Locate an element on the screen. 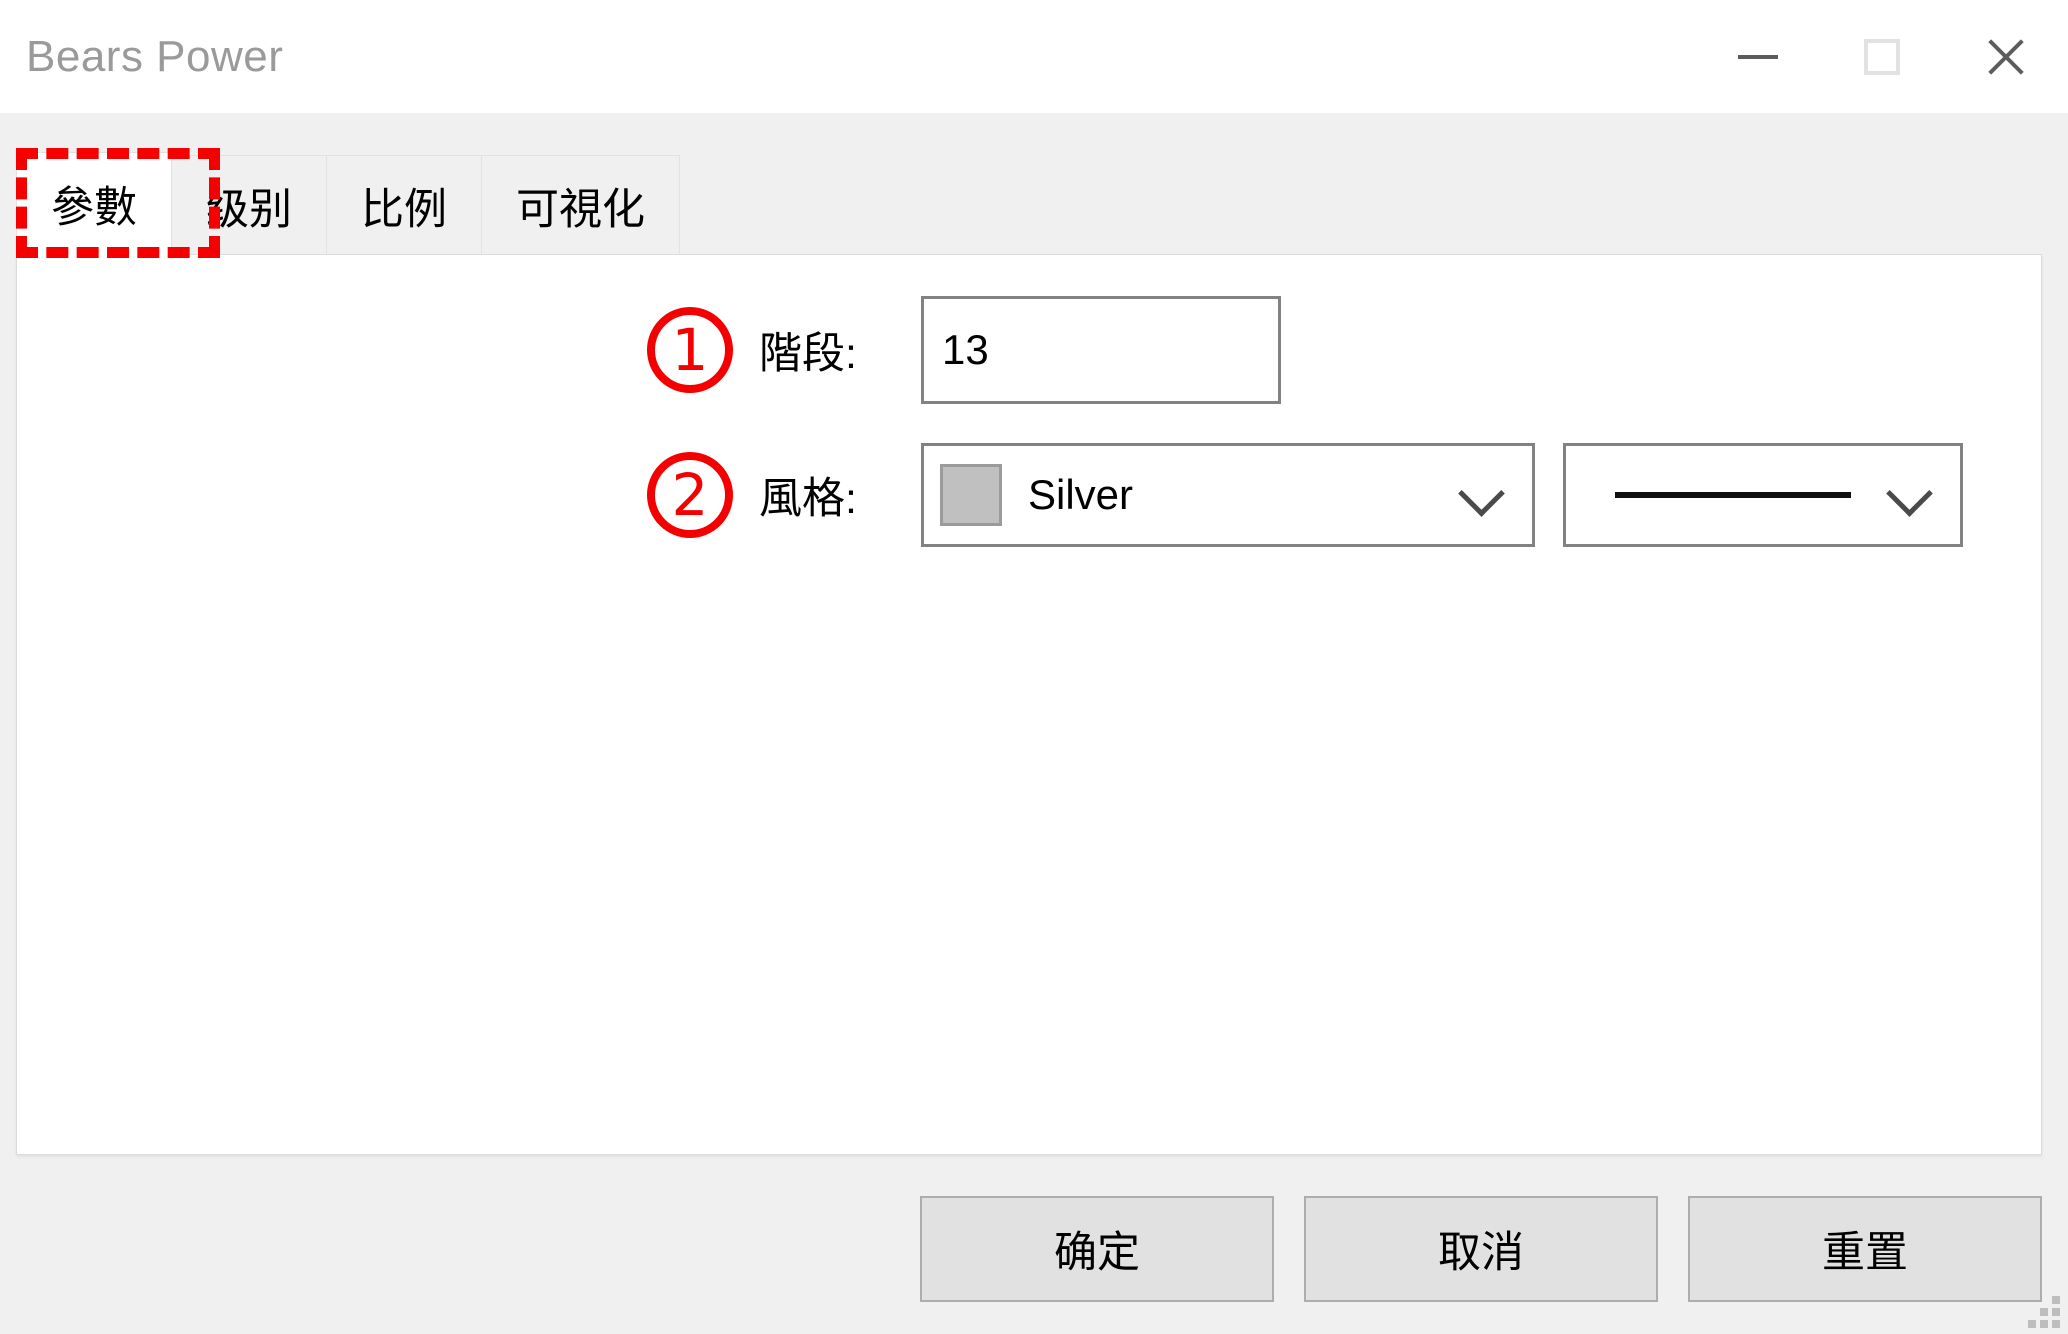 The width and height of the screenshot is (2068, 1334). period-label: 階段: is located at coordinates (808, 354).